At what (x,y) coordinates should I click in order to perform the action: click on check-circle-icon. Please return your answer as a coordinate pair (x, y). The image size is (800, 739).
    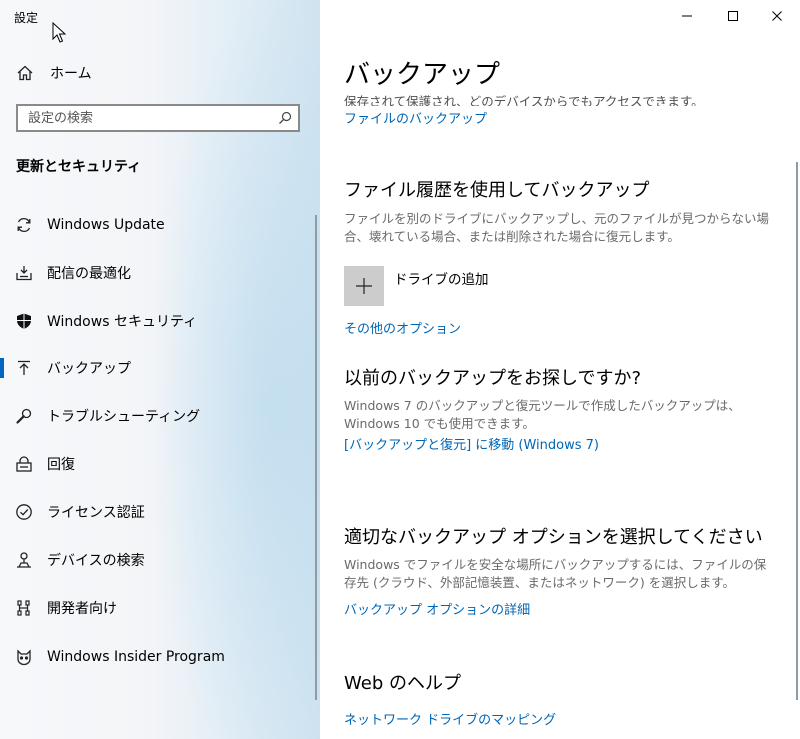
    Looking at the image, I should click on (24, 512).